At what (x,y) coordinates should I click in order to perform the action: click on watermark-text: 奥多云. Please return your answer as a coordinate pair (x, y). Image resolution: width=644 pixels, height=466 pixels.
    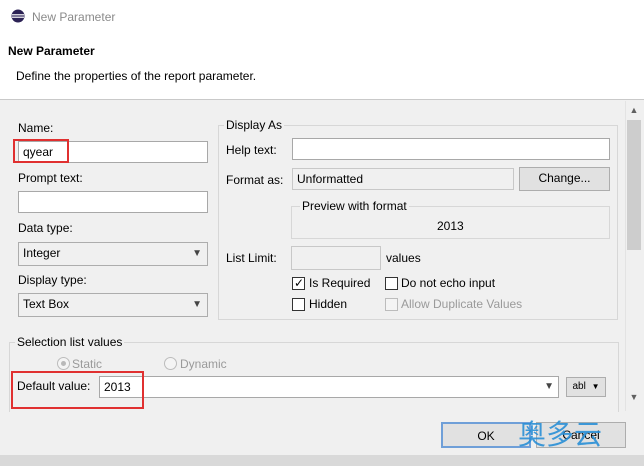
    Looking at the image, I should click on (560, 434).